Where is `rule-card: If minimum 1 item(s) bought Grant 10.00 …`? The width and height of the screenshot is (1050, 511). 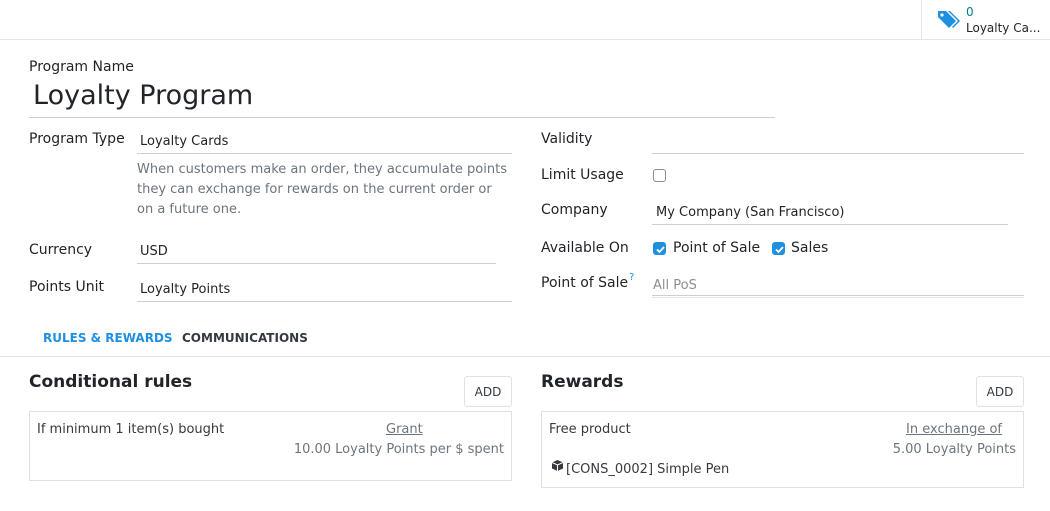
rule-card: If minimum 1 item(s) bought Grant 10.00 … is located at coordinates (270, 446).